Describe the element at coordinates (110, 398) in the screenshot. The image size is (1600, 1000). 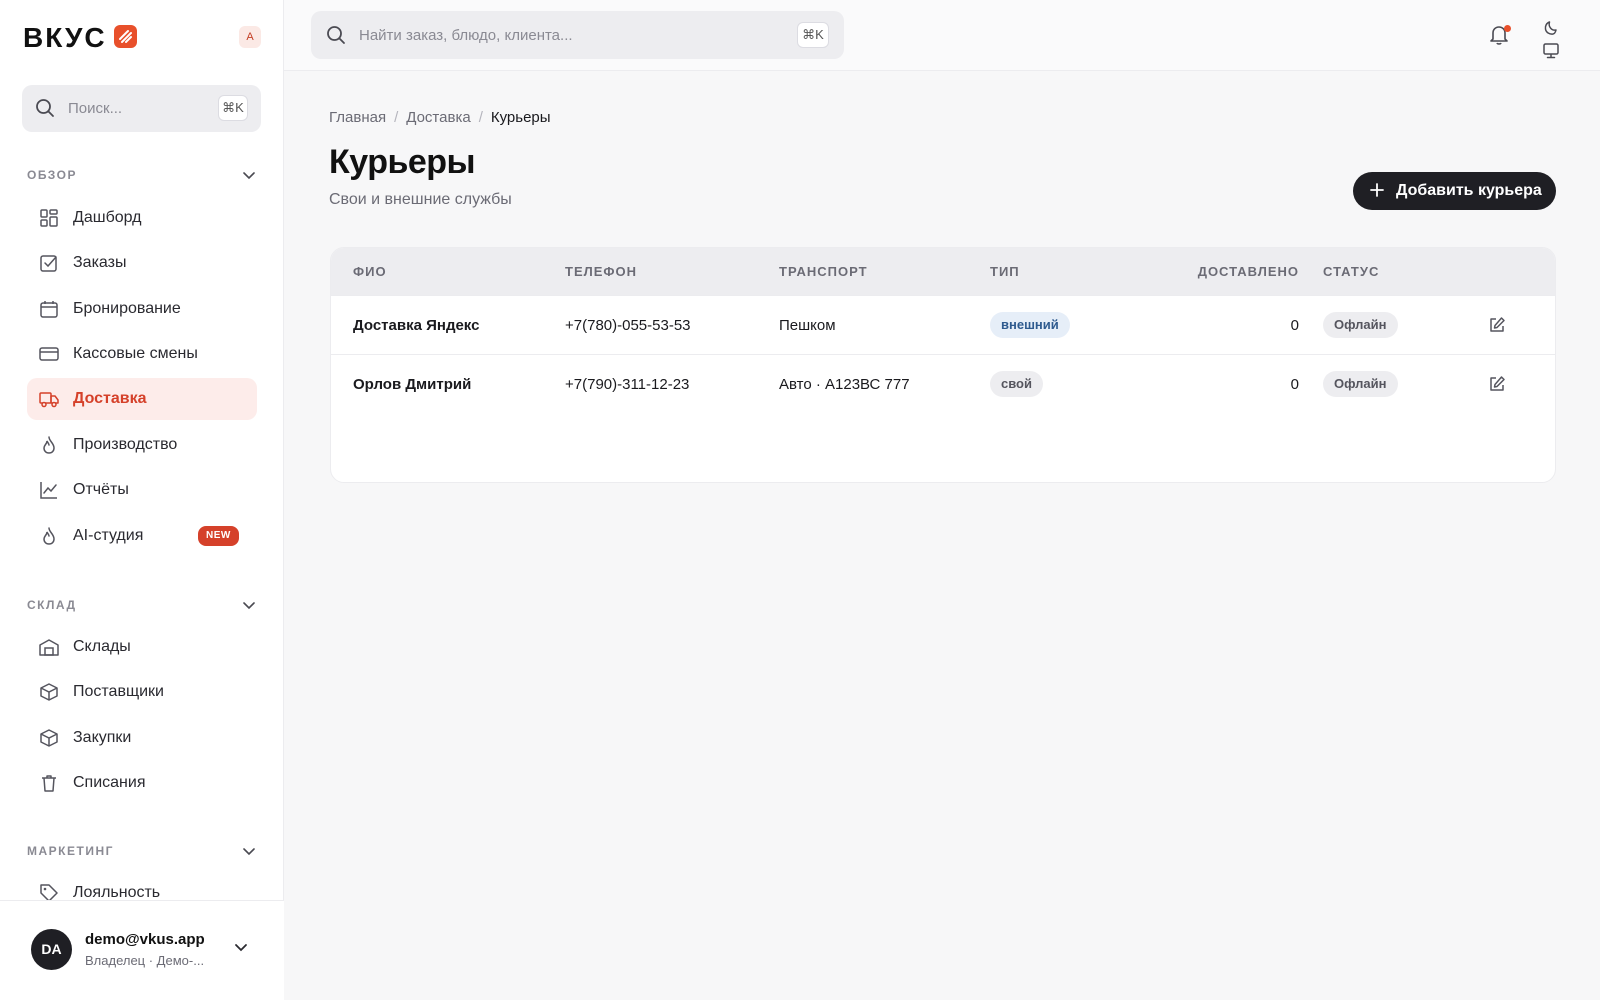
I see `sidebar-item-label: Доставка` at that location.